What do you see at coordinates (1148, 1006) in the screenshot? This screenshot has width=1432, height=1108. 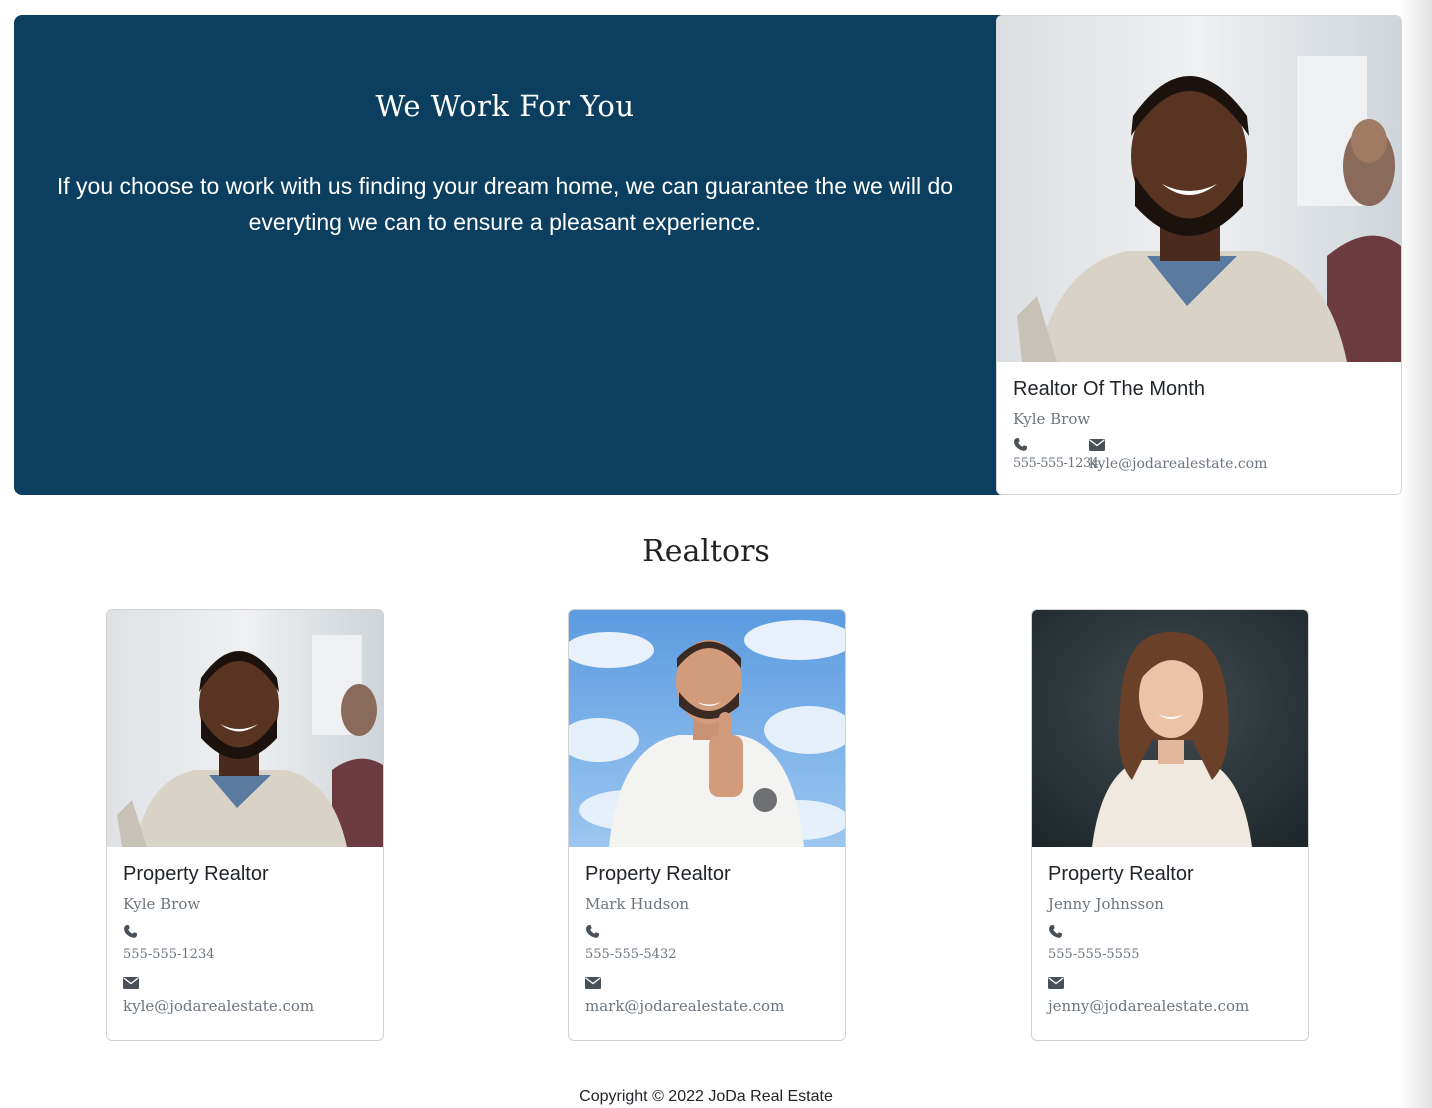 I see `realtor-card-email: jenny@jodarealestate.com` at bounding box center [1148, 1006].